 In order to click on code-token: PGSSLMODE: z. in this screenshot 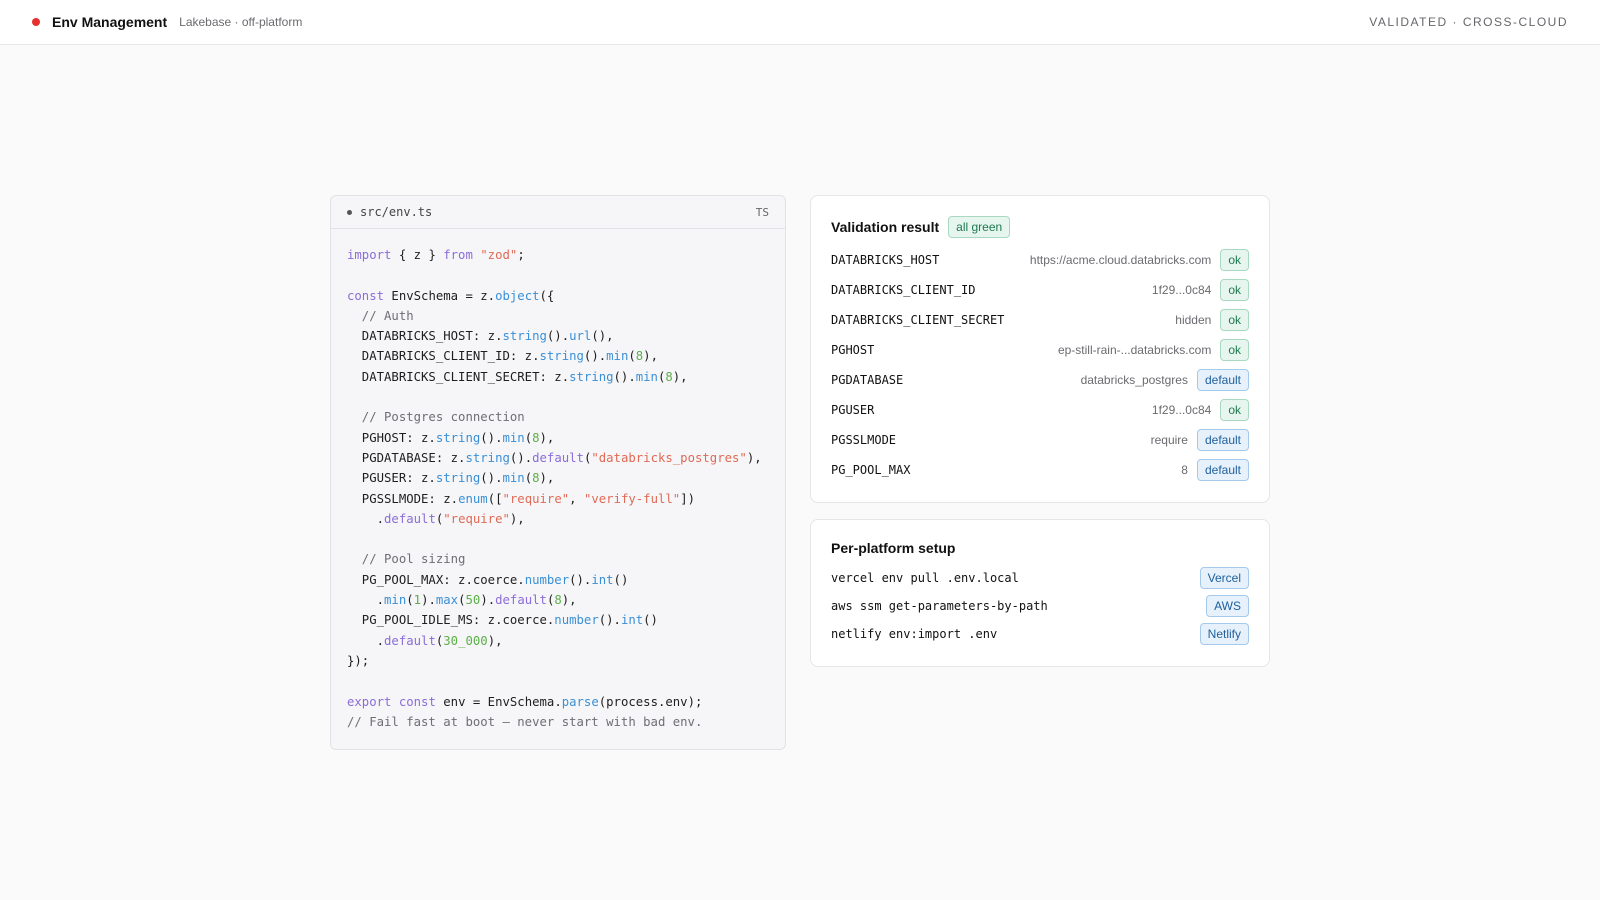, I will do `click(403, 498)`.